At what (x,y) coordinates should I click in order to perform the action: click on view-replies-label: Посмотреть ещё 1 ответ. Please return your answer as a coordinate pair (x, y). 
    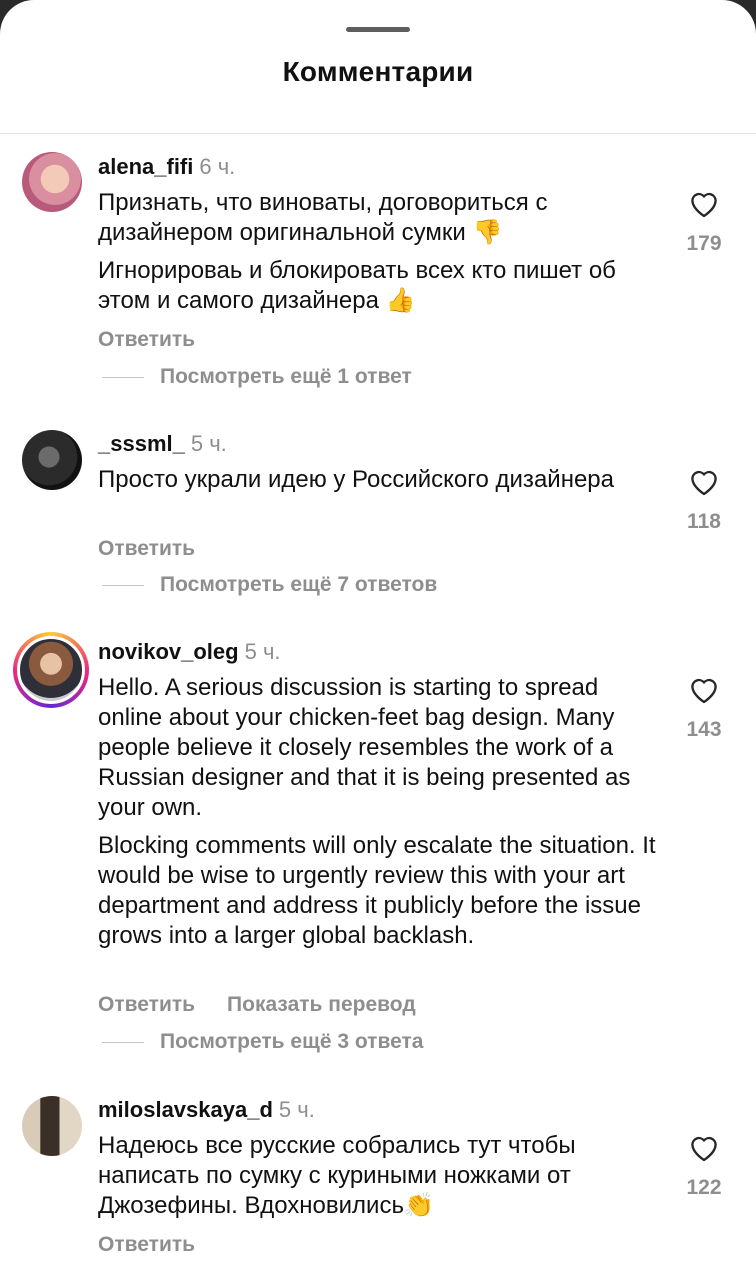
    Looking at the image, I should click on (286, 376).